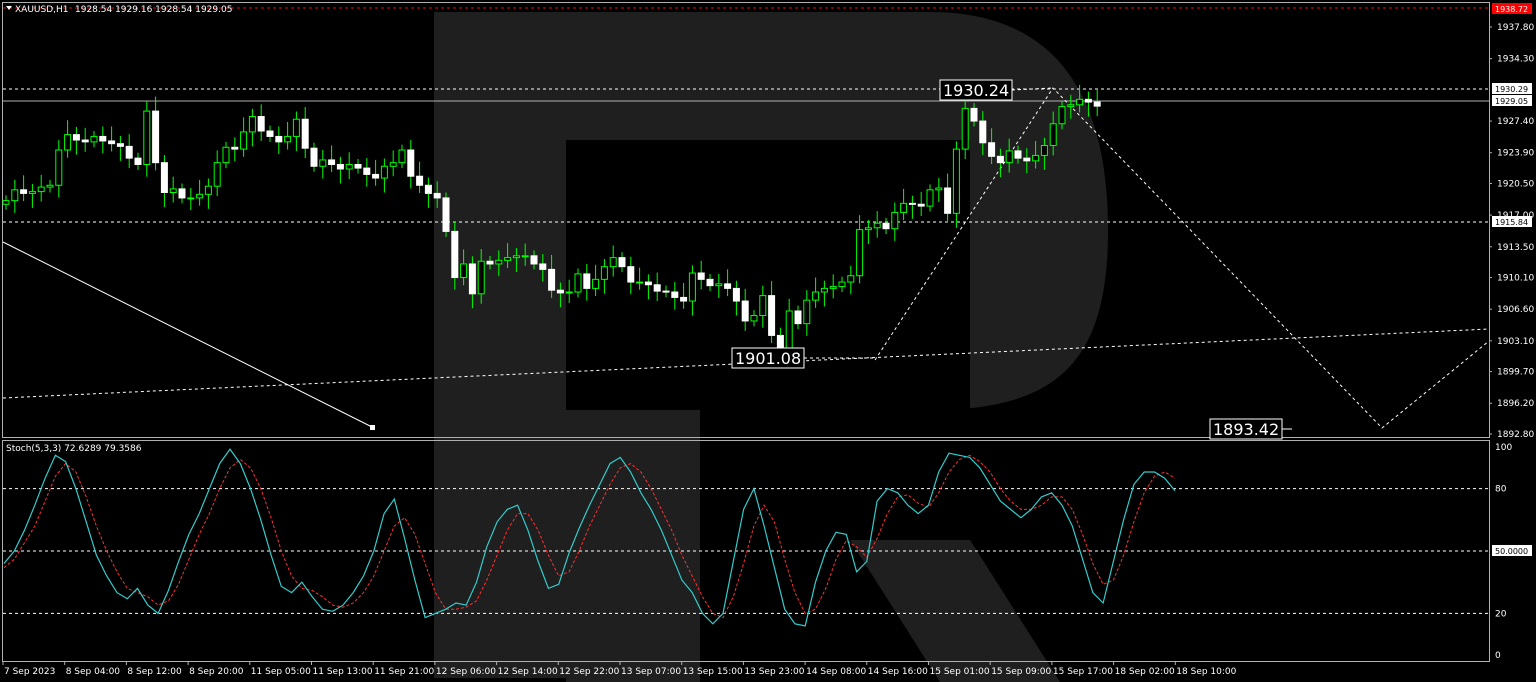 The height and width of the screenshot is (682, 1536). I want to click on time-tick-label: 12 Sep 06:00, so click(466, 672).